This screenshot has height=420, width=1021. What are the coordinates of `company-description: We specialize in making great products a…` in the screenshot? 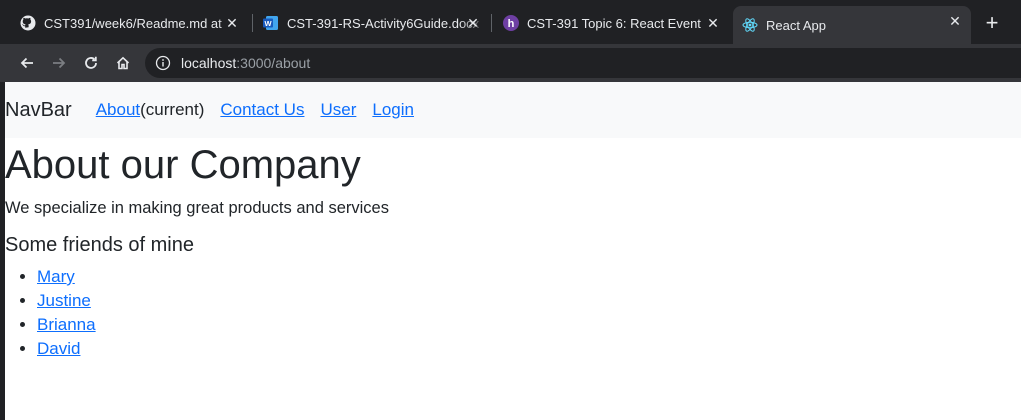 It's located at (197, 208).